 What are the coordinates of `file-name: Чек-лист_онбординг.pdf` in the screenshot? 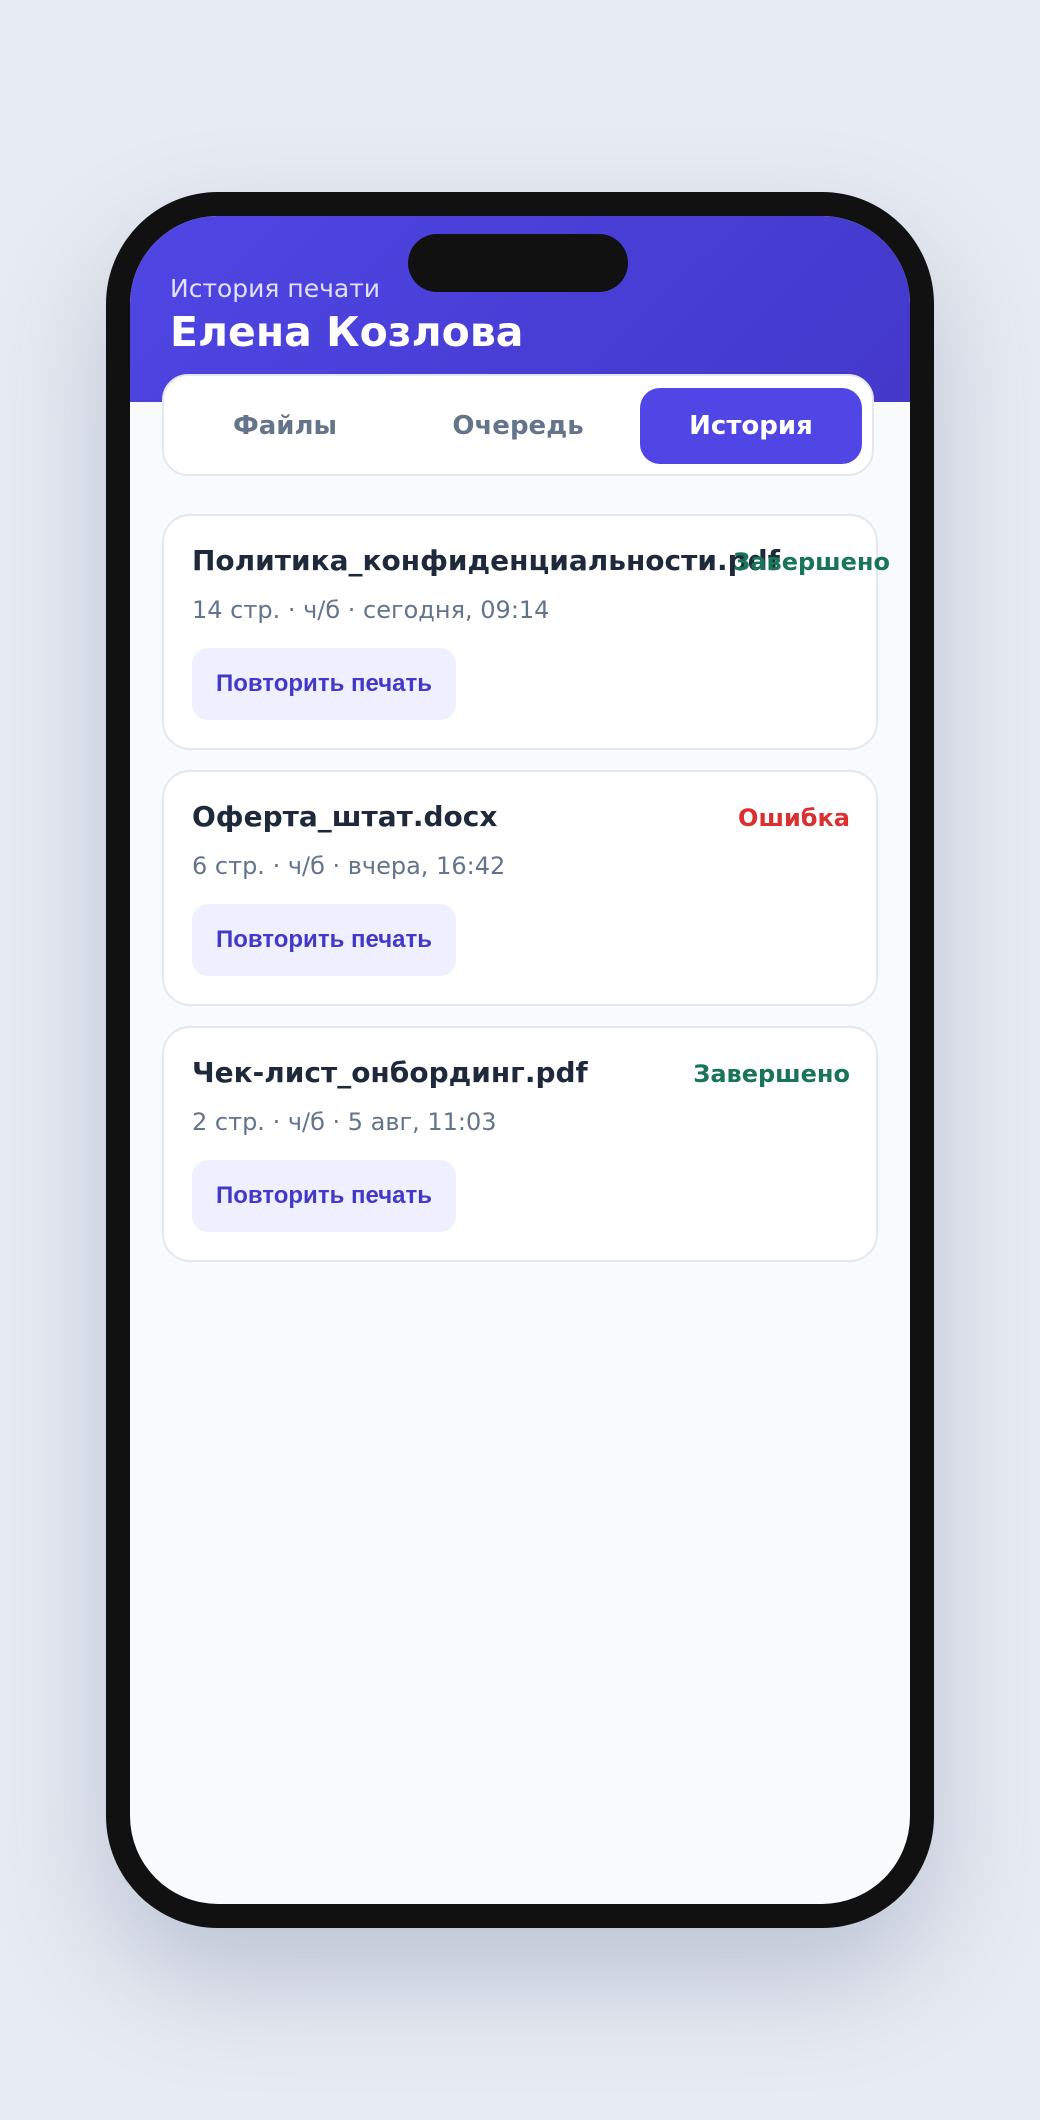 It's located at (390, 1072).